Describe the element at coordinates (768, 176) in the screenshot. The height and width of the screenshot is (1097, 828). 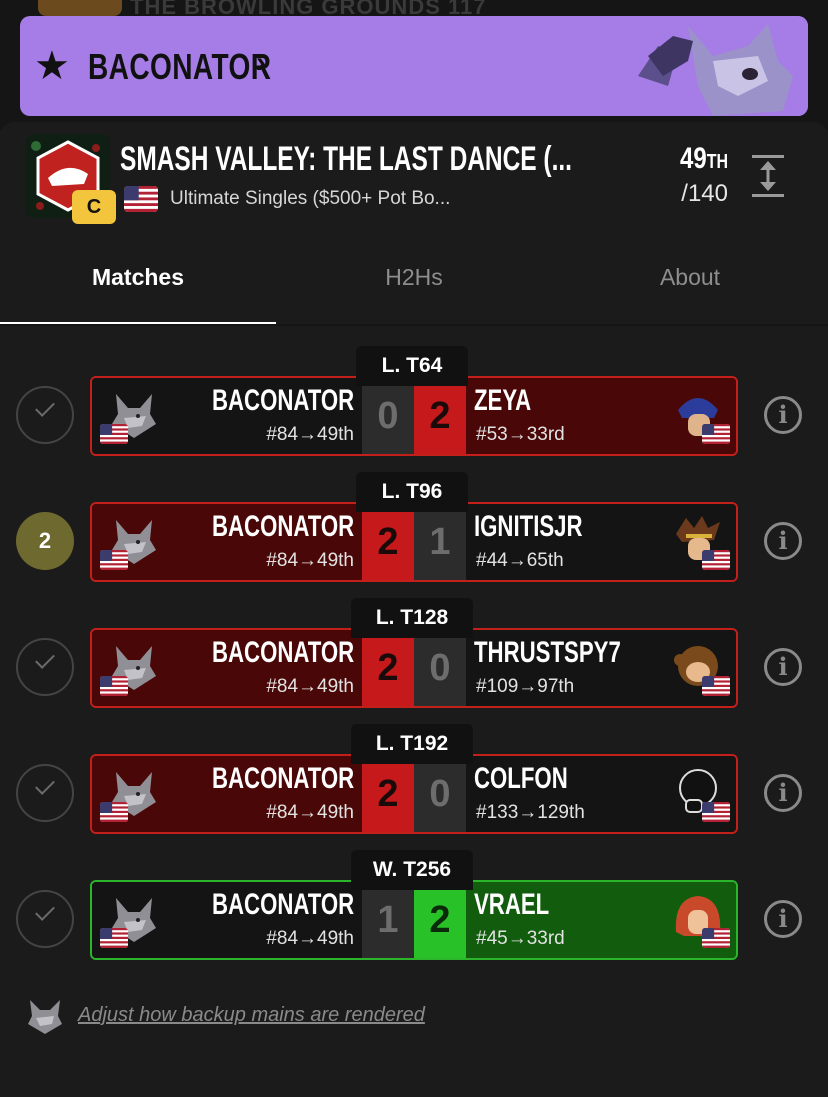
I see `expand-vertical-icon` at that location.